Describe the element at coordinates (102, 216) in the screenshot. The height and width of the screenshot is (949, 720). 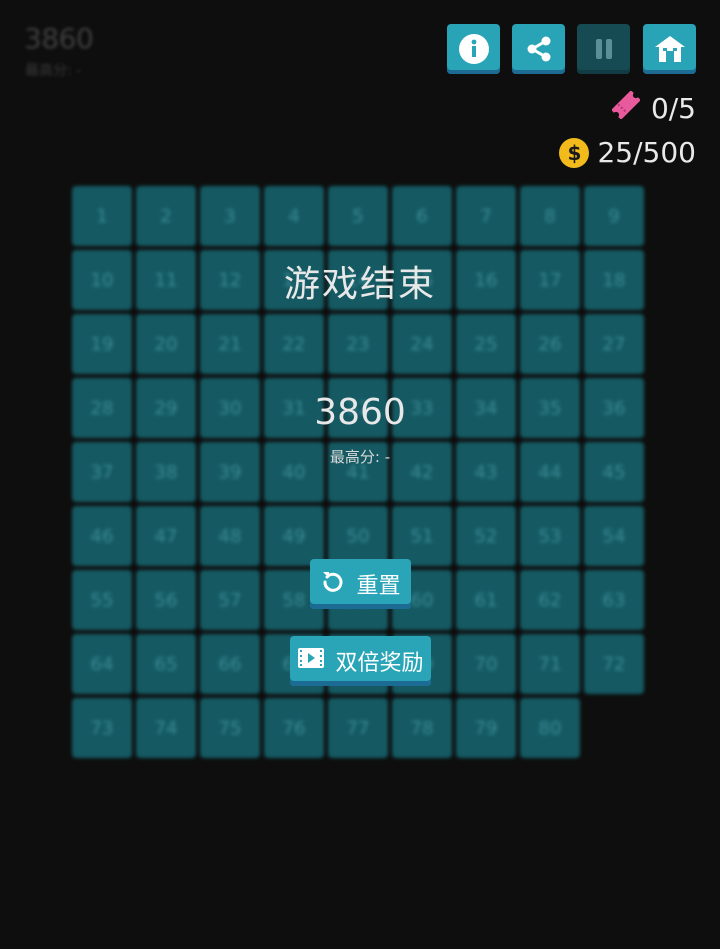
I see `board-cell: 1` at that location.